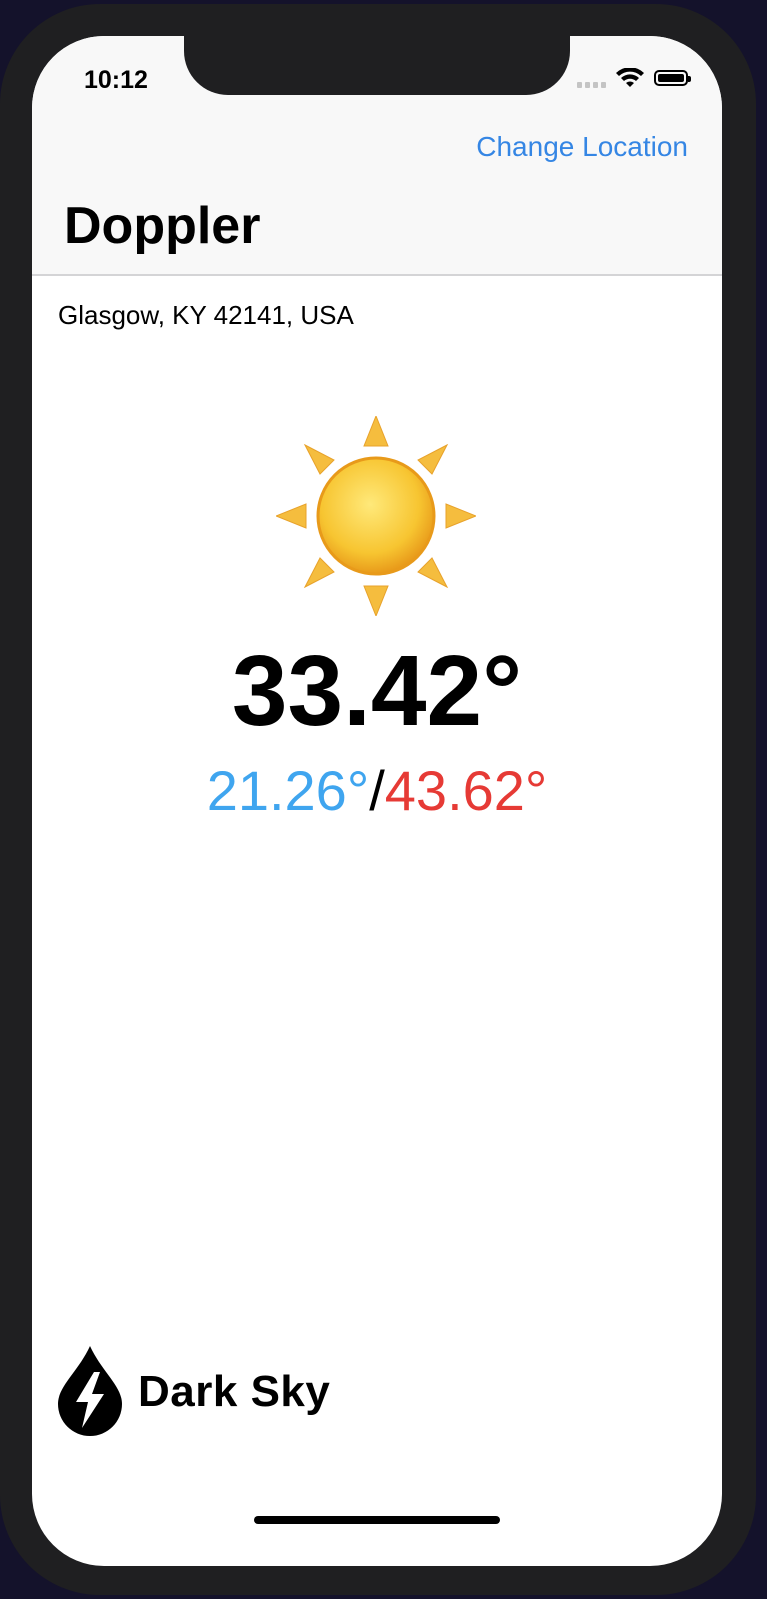 The height and width of the screenshot is (1599, 767). I want to click on current-temperature: 33.42°, so click(377, 691).